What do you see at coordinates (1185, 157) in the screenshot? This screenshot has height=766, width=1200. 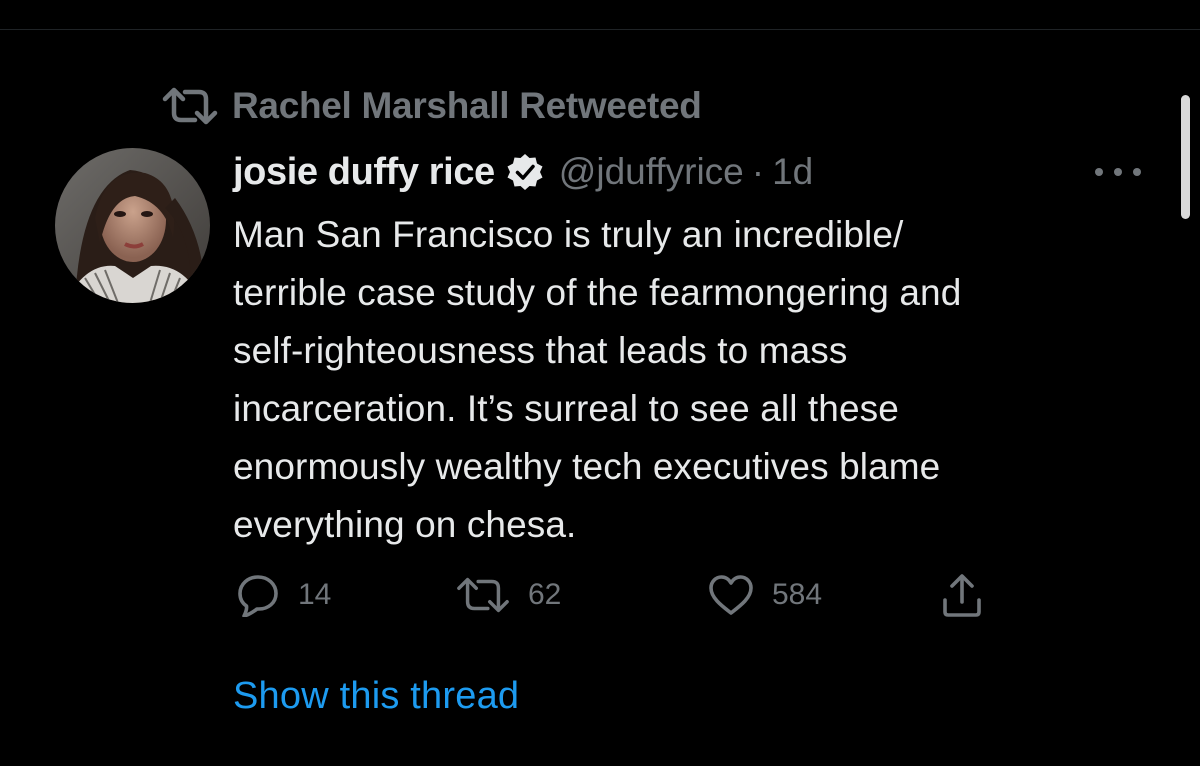 I see `scrollbar-thumb` at bounding box center [1185, 157].